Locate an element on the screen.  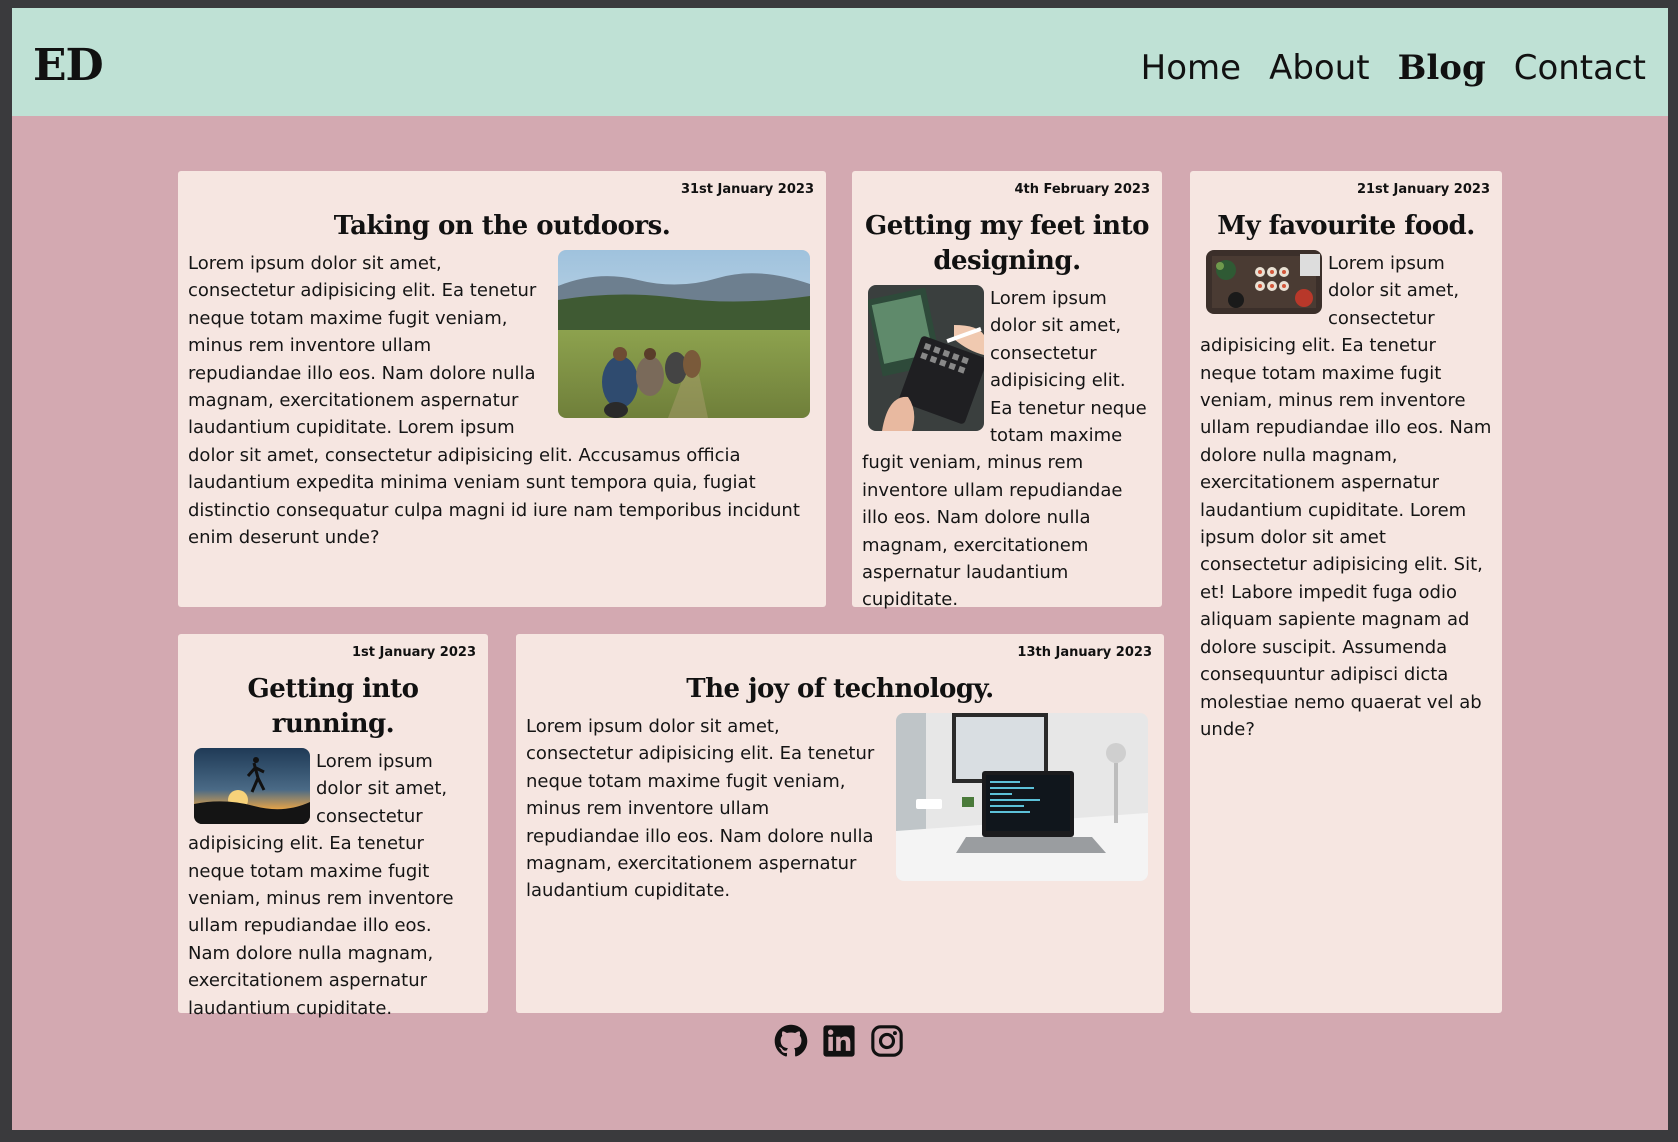
hiking-photo is located at coordinates (684, 334).